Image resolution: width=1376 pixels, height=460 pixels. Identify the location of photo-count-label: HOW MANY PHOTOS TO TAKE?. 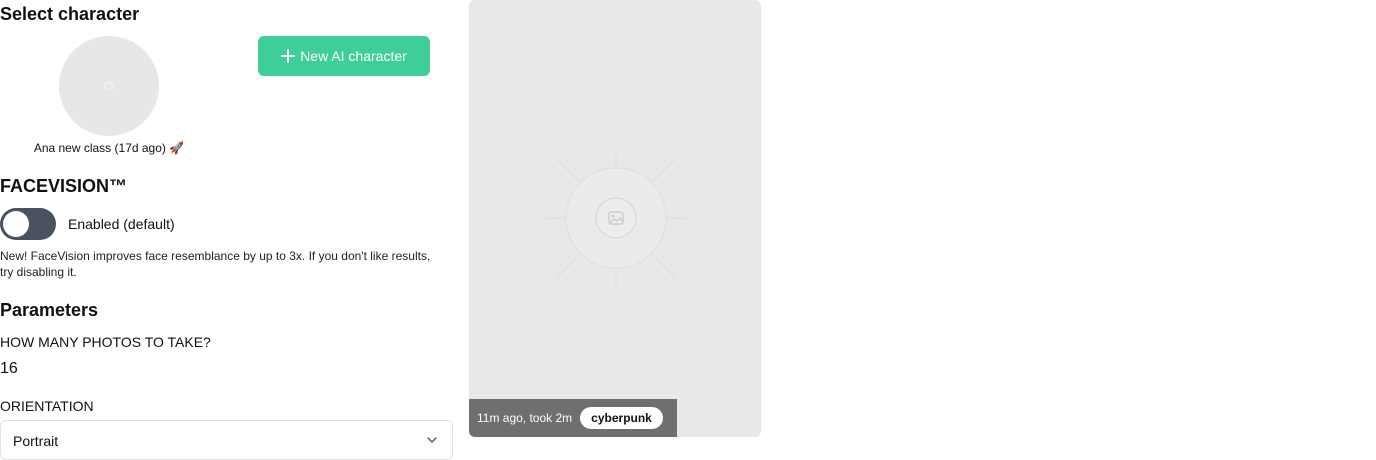
(105, 342).